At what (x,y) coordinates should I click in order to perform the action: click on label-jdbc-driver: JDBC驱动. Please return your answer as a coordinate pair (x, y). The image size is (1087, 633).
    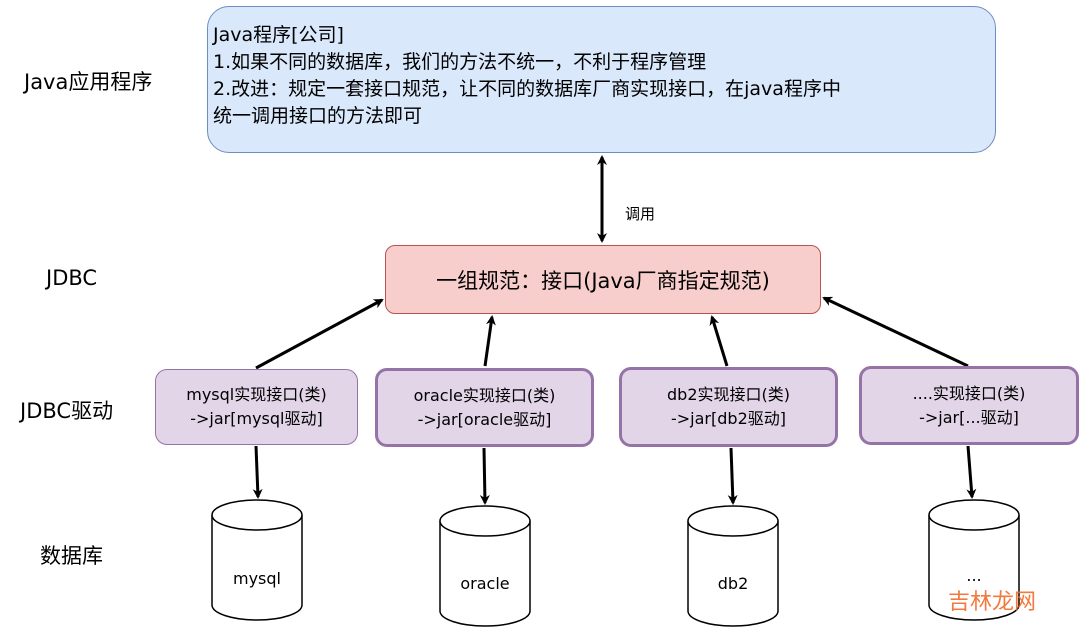
    Looking at the image, I should click on (67, 411).